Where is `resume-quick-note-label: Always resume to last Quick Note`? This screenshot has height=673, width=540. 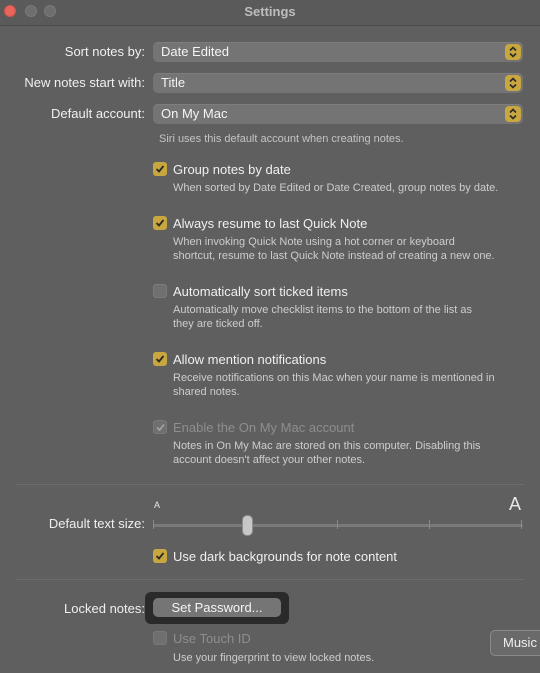 resume-quick-note-label: Always resume to last Quick Note is located at coordinates (270, 223).